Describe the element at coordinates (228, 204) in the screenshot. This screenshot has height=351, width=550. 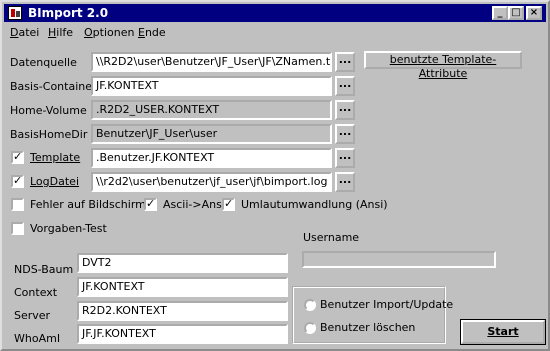
I see `umlaut-checkbox: ✓` at that location.